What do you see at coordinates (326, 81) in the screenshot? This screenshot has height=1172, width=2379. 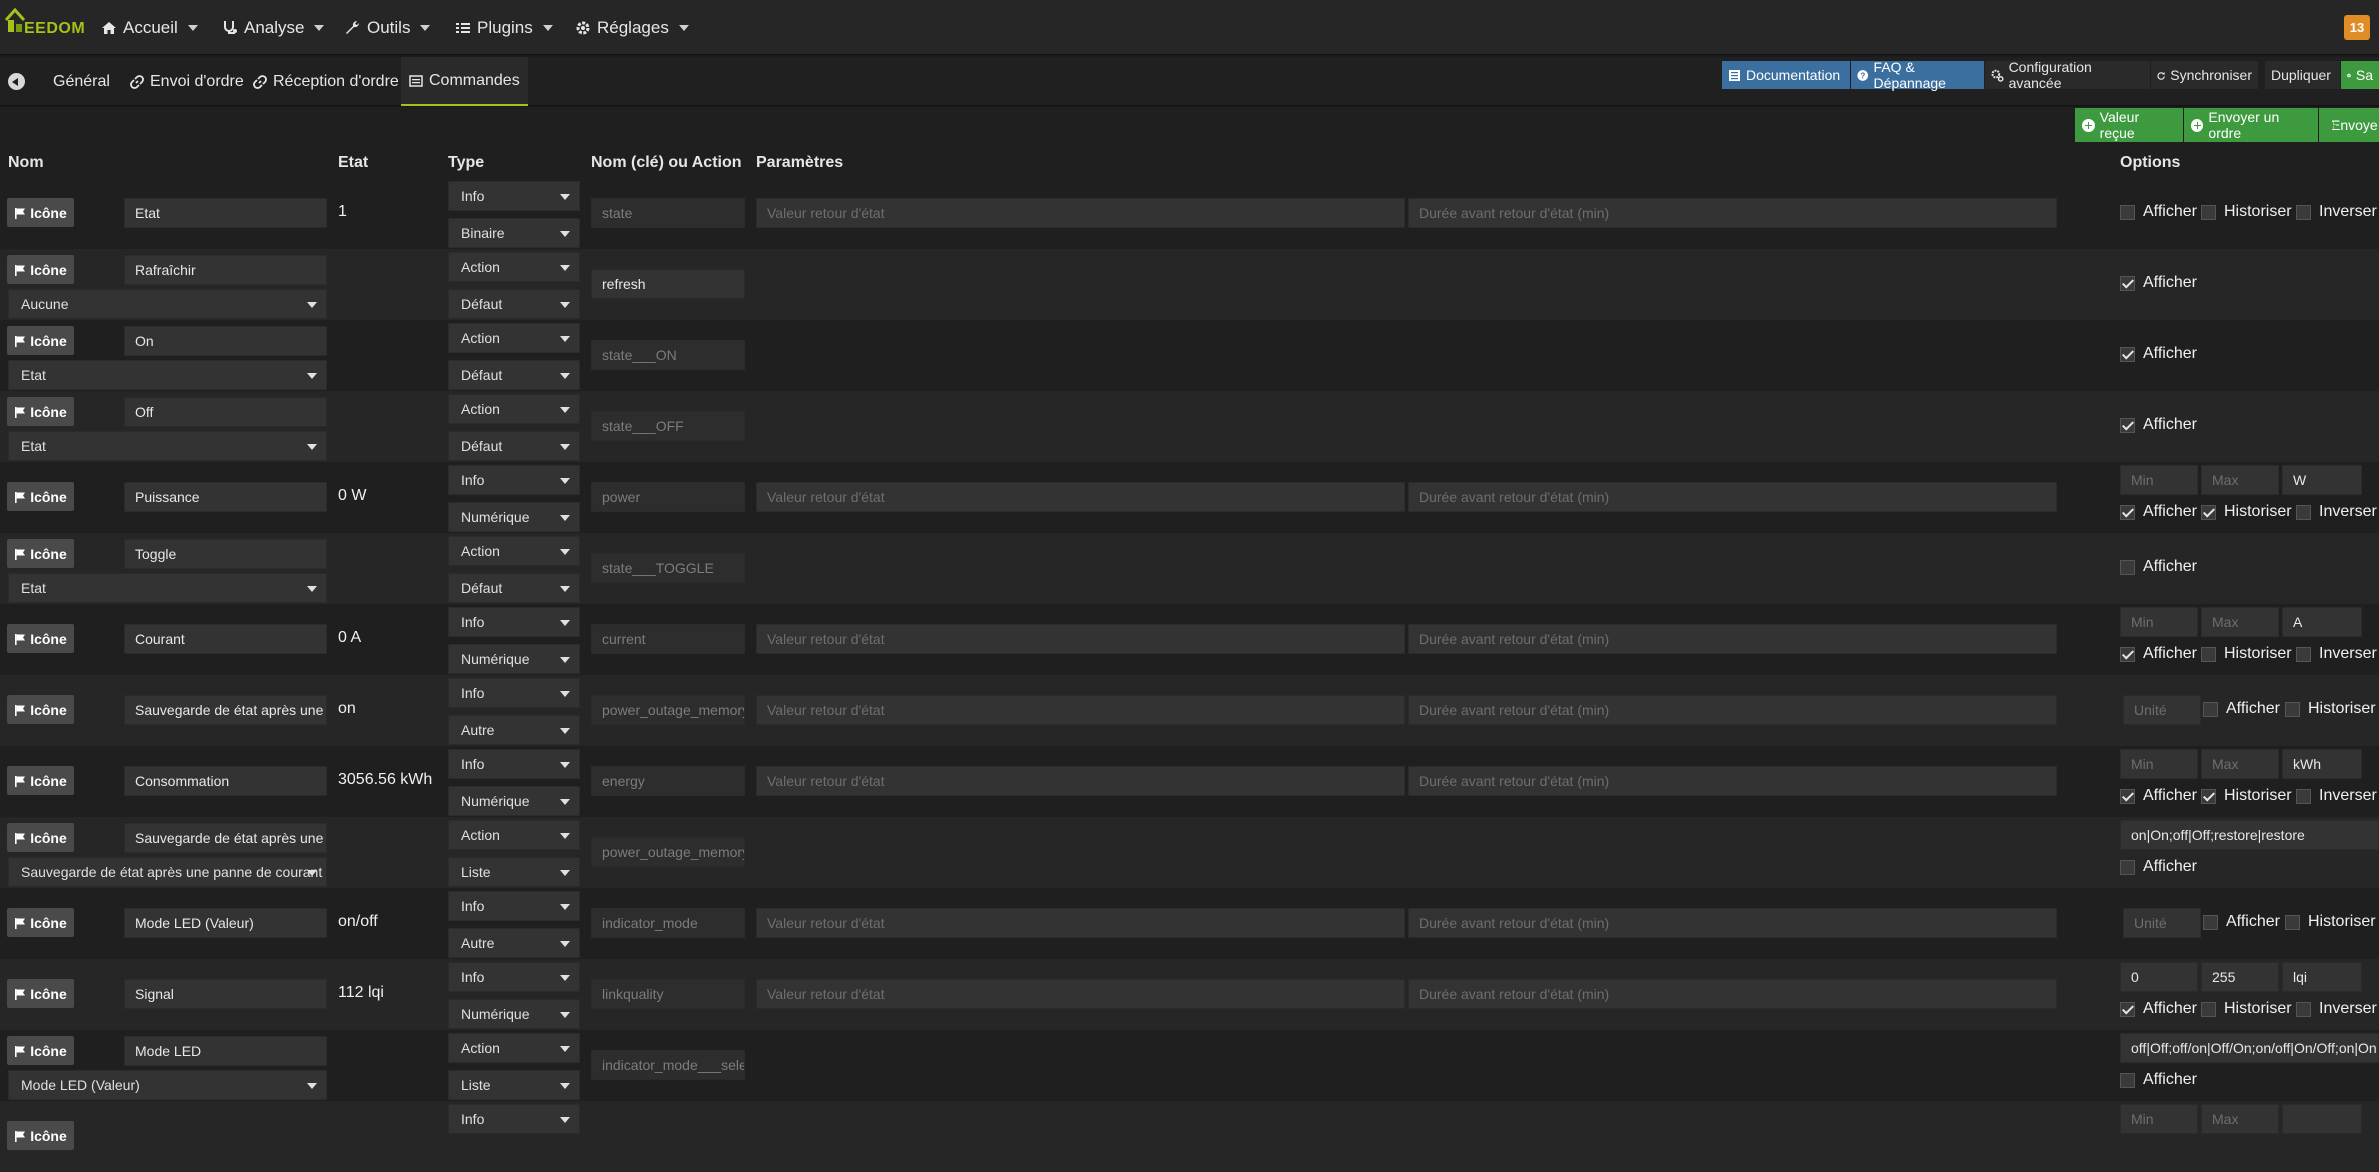 I see `tab-reception-ordre: Réception d'ordre` at bounding box center [326, 81].